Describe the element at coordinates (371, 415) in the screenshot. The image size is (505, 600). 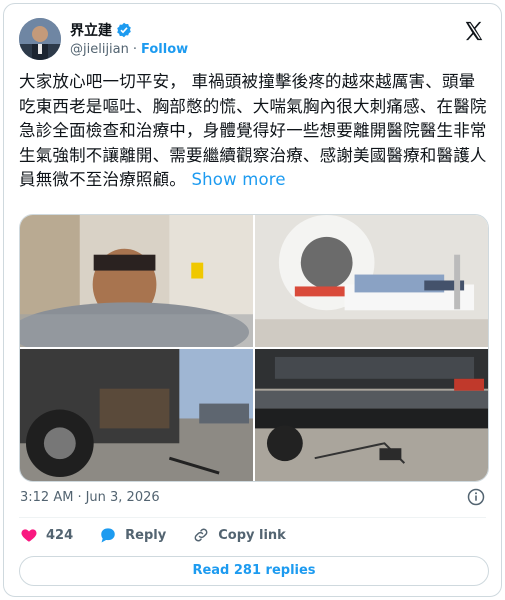
I see `damaged-bumper-photo` at that location.